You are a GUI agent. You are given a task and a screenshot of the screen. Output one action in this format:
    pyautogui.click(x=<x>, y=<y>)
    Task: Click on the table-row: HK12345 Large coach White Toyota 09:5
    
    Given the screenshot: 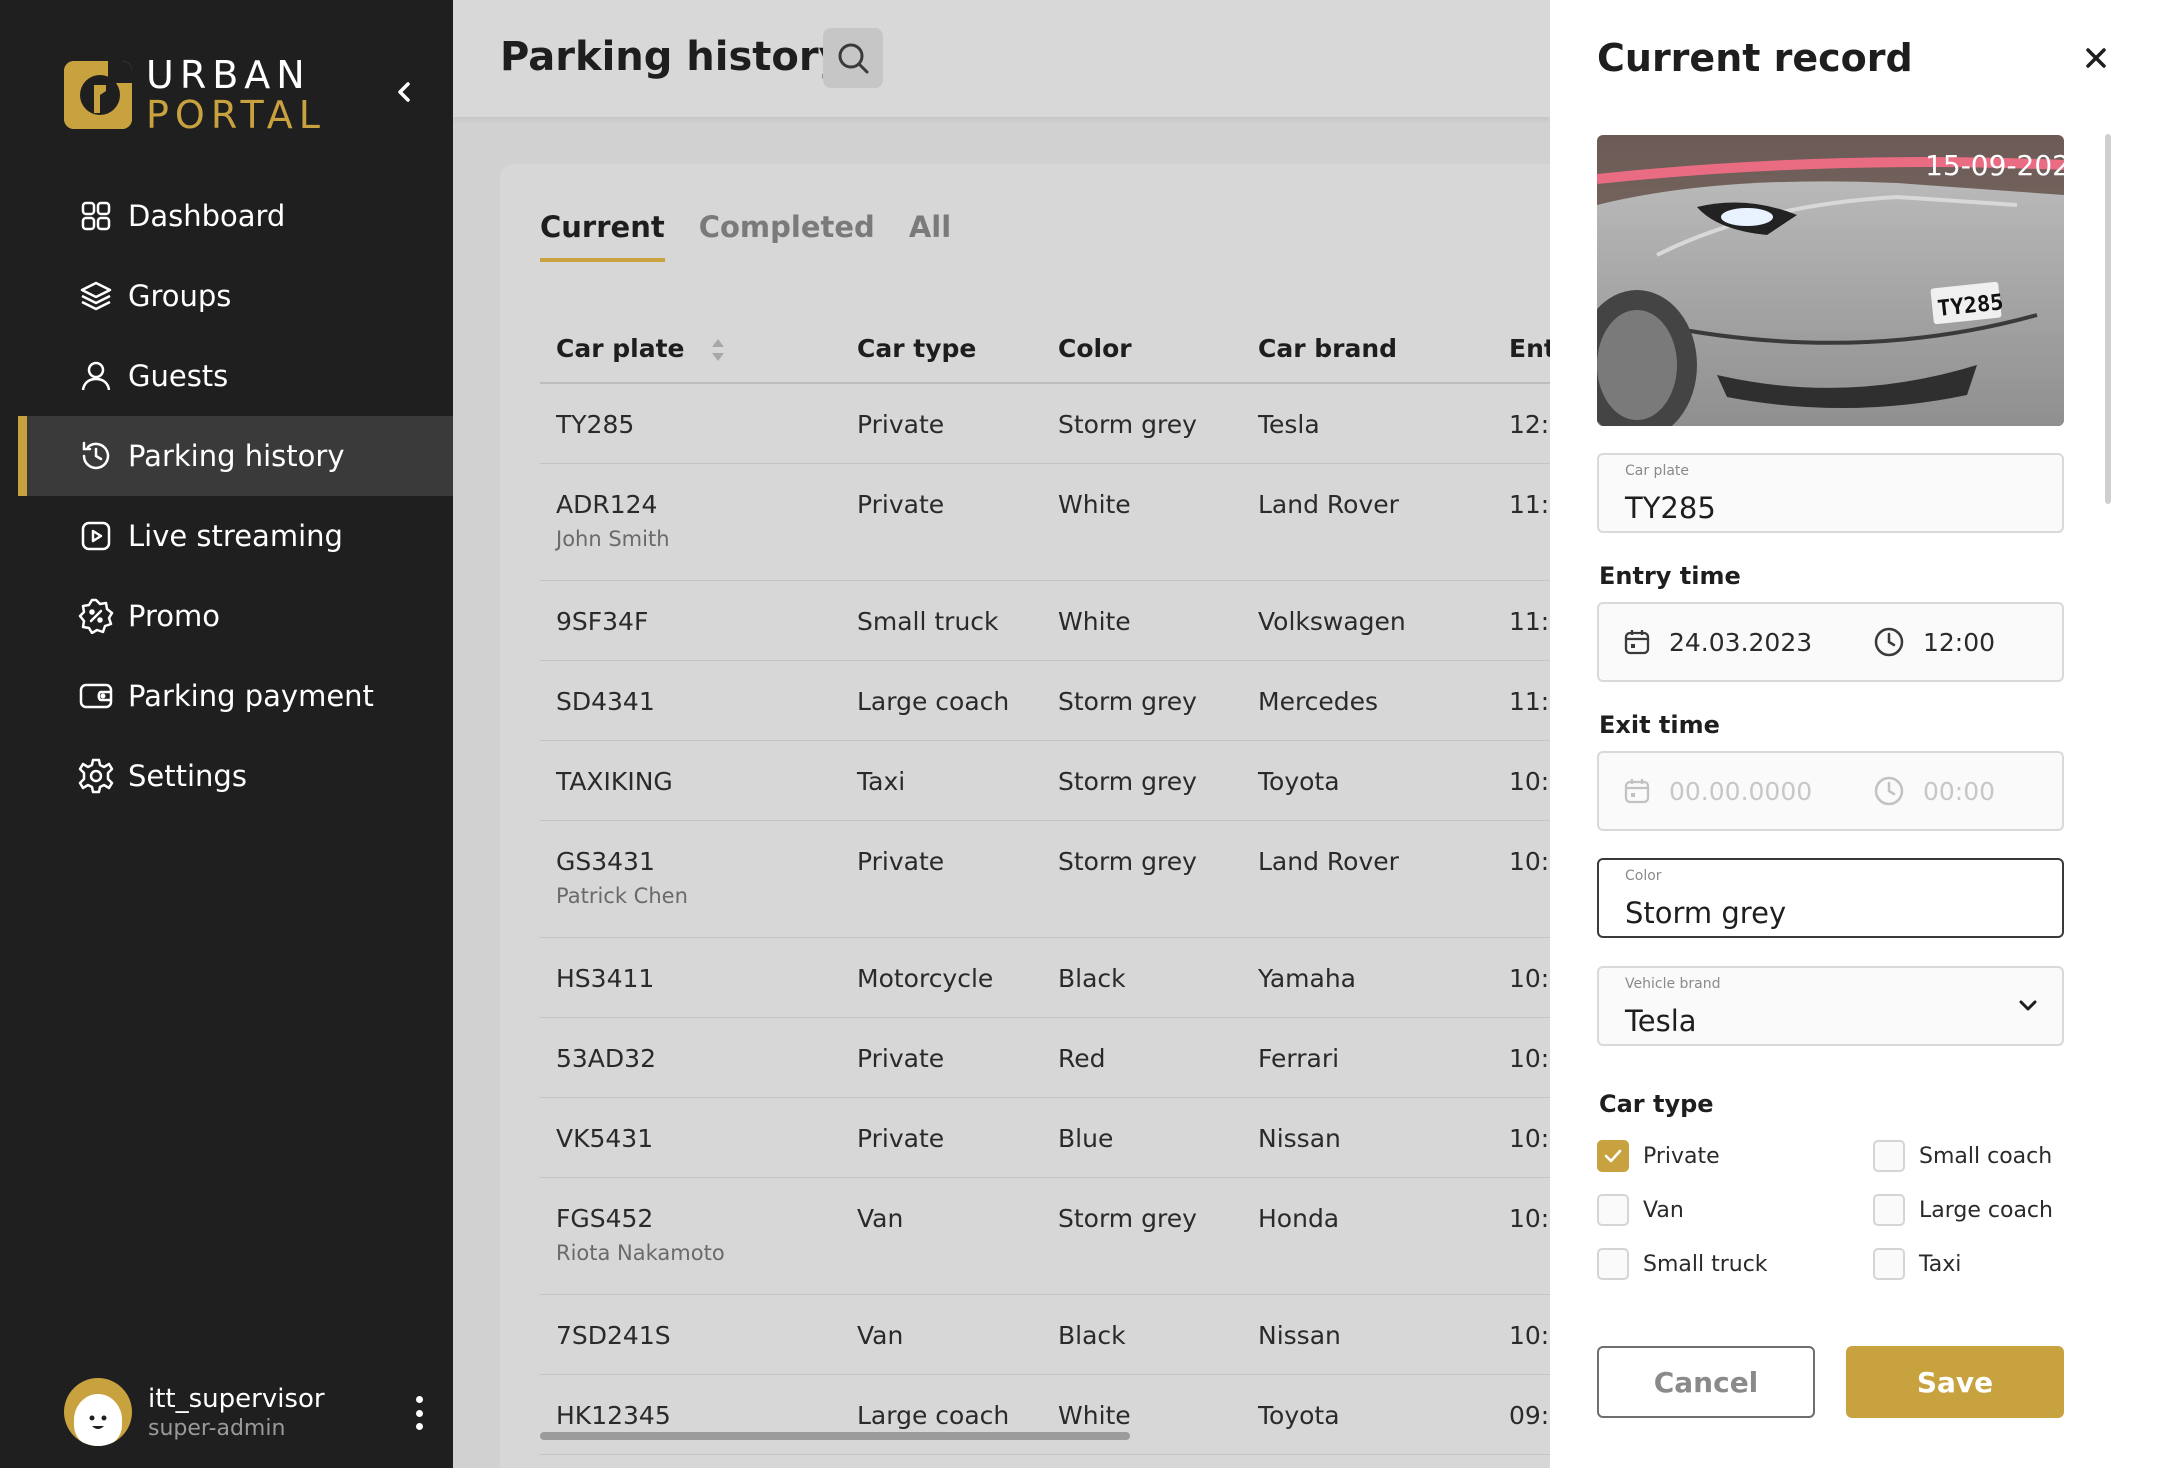 What is the action you would take?
    pyautogui.click(x=1070, y=1415)
    